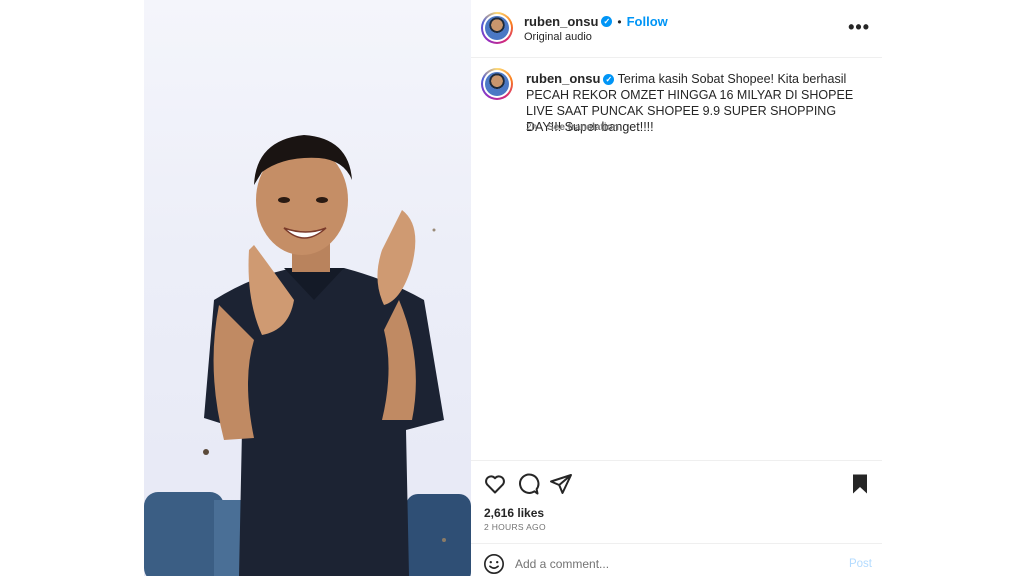 Image resolution: width=1024 pixels, height=576 pixels. I want to click on share-icon, so click(561, 484).